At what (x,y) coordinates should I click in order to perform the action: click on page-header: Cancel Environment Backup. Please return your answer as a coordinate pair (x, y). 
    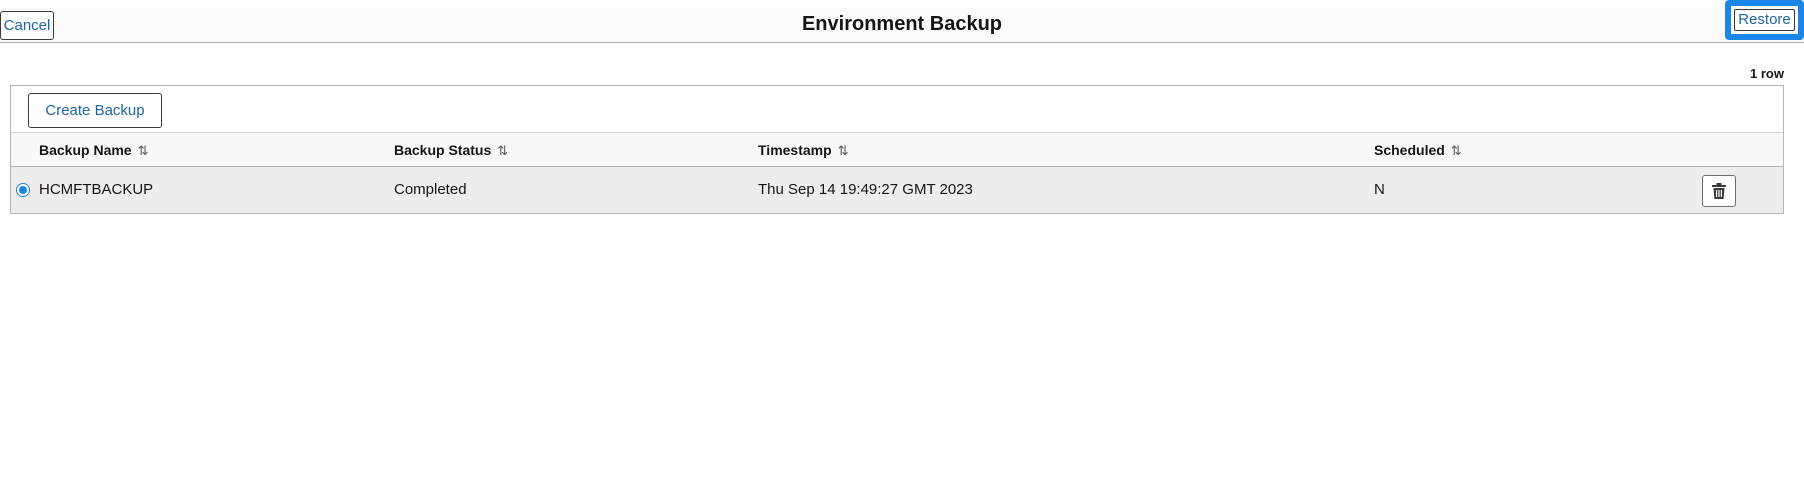
    Looking at the image, I should click on (902, 25).